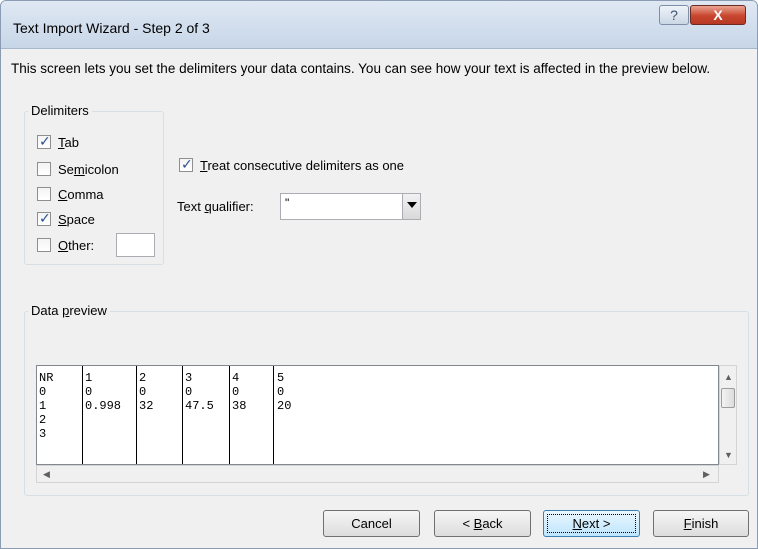 The height and width of the screenshot is (549, 758). Describe the element at coordinates (44, 169) in the screenshot. I see `semicolon-checkbox` at that location.